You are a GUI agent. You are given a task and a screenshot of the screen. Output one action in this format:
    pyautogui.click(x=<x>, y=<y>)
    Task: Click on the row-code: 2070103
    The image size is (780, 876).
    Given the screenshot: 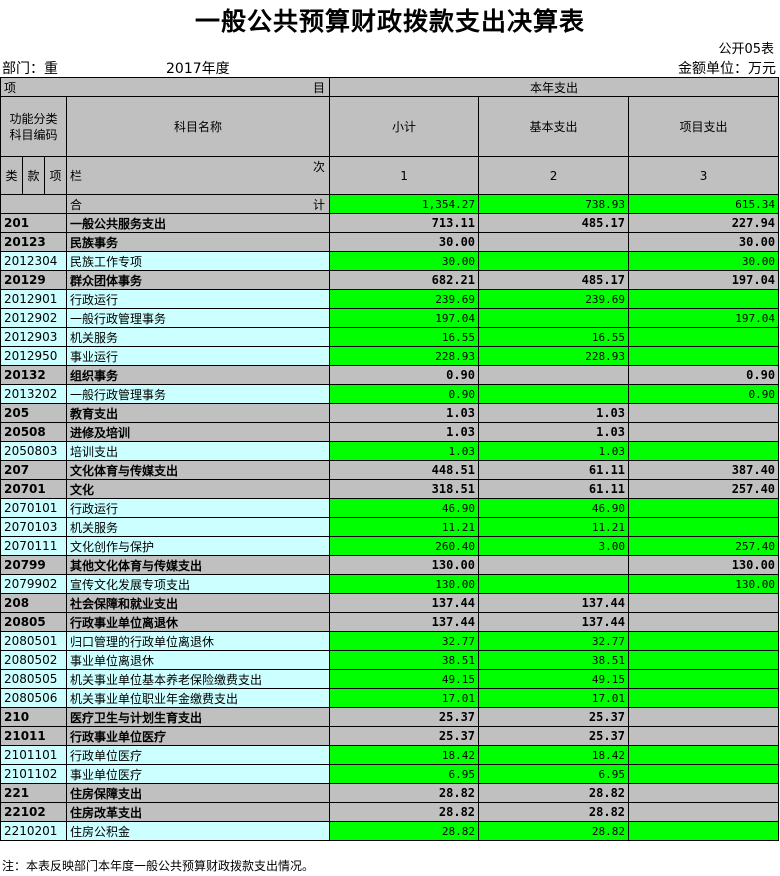 What is the action you would take?
    pyautogui.click(x=33, y=527)
    